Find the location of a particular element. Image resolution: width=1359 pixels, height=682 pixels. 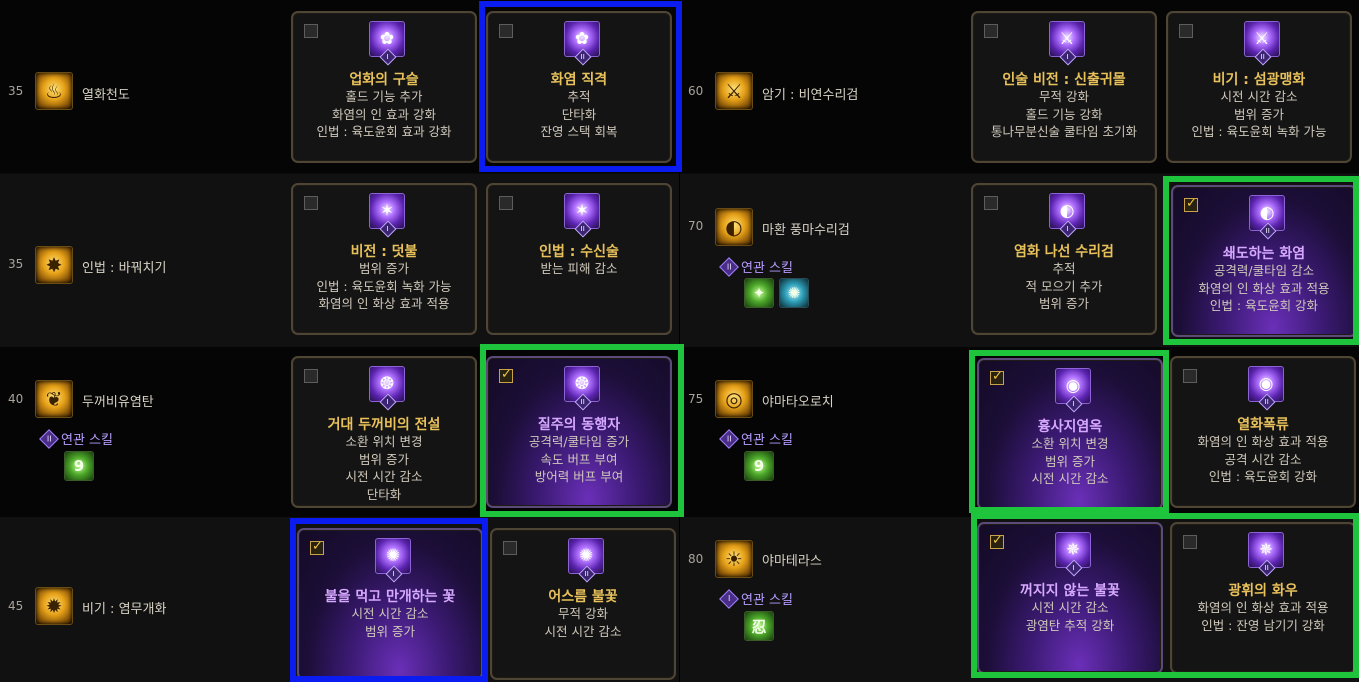

tripod-effects: 홀드 기능 추가 화염의 인 효과 강화 인법 : 육도윤회 효과 강화 is located at coordinates (384, 114).